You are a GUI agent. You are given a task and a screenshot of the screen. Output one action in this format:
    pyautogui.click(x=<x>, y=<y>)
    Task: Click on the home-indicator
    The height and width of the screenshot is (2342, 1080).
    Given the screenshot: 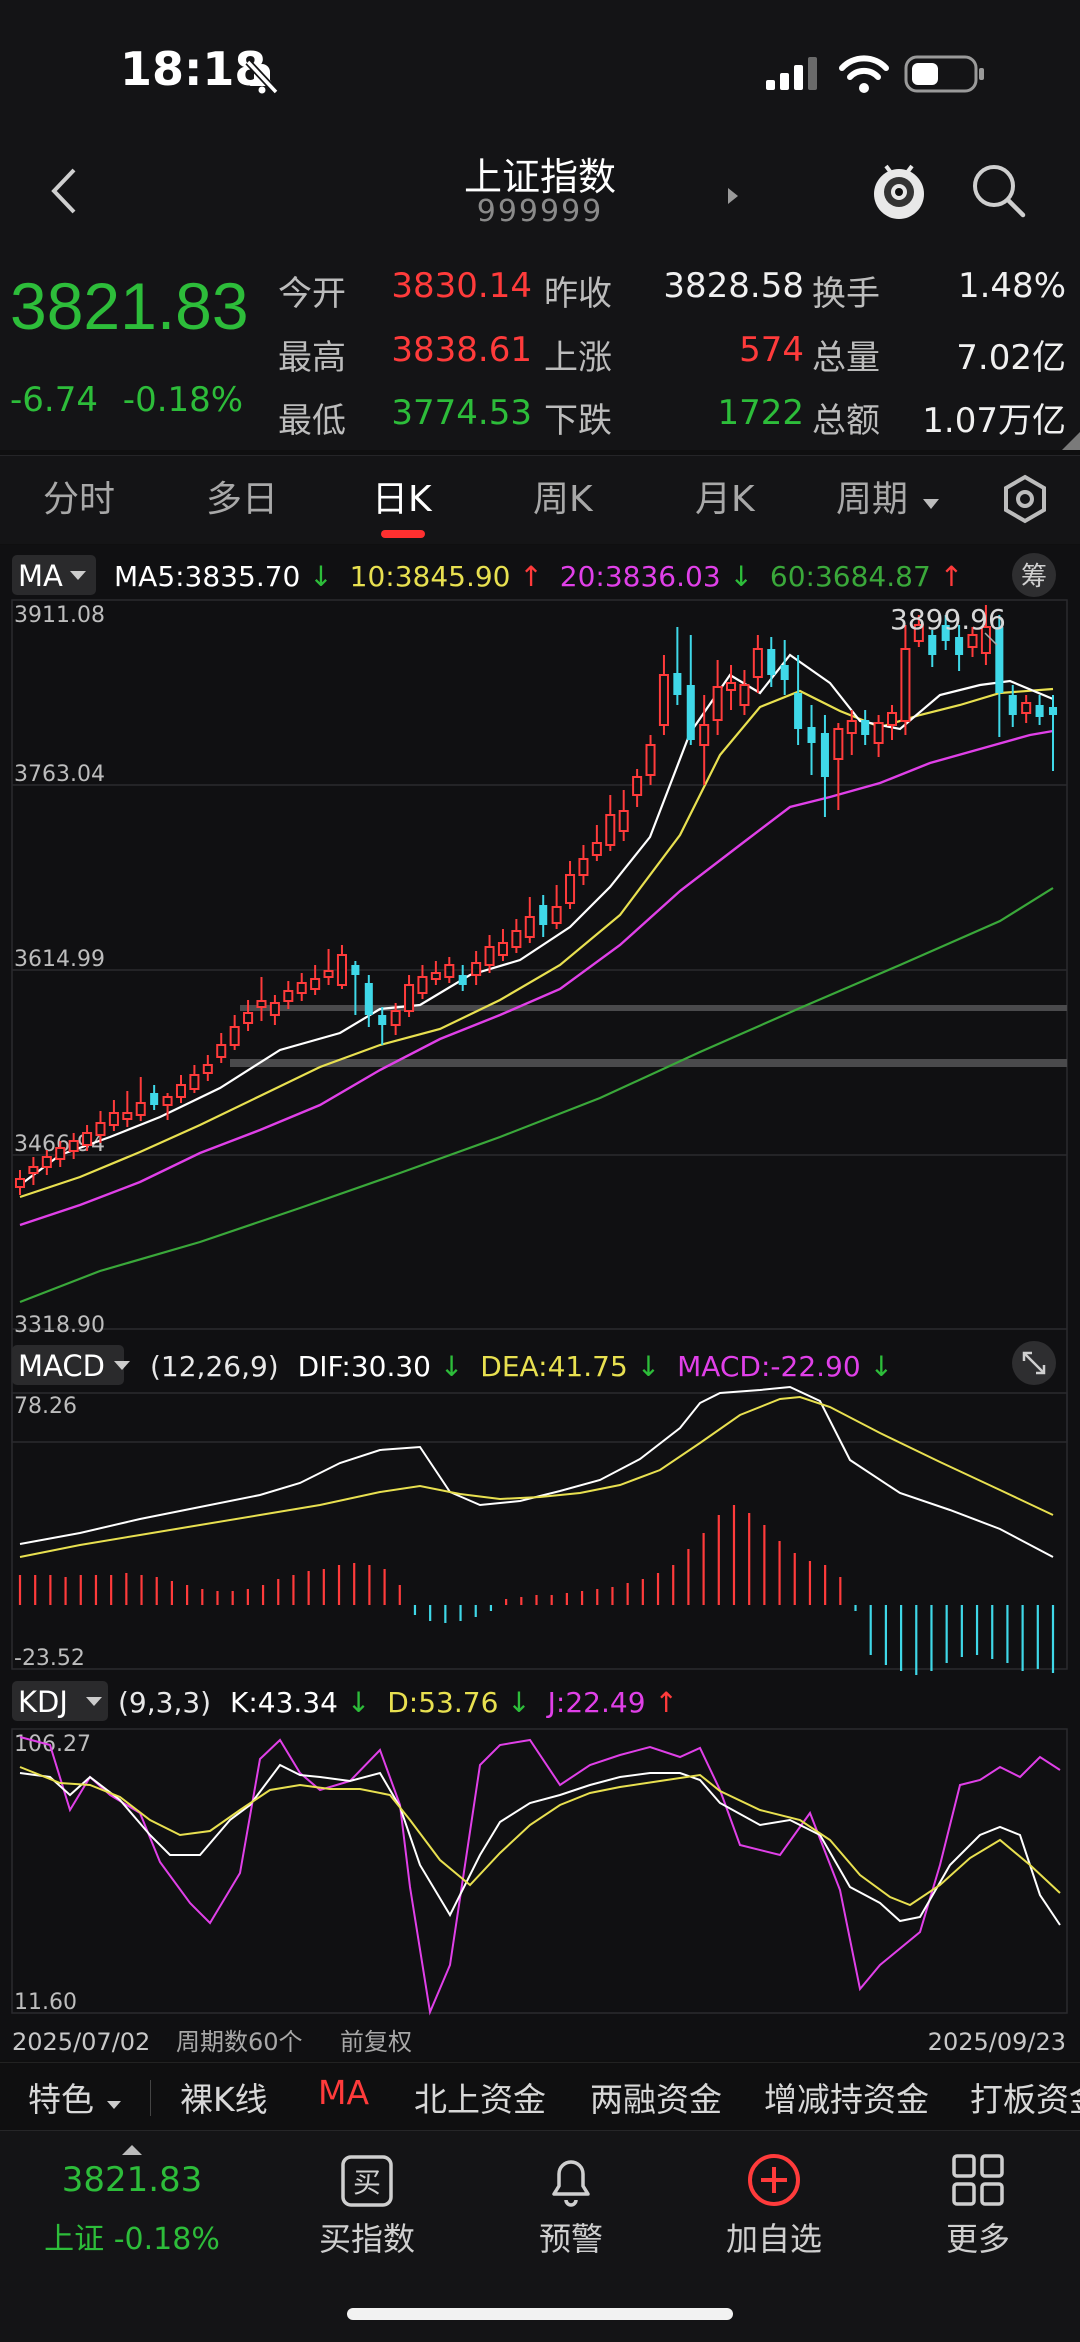 What is the action you would take?
    pyautogui.click(x=540, y=2314)
    